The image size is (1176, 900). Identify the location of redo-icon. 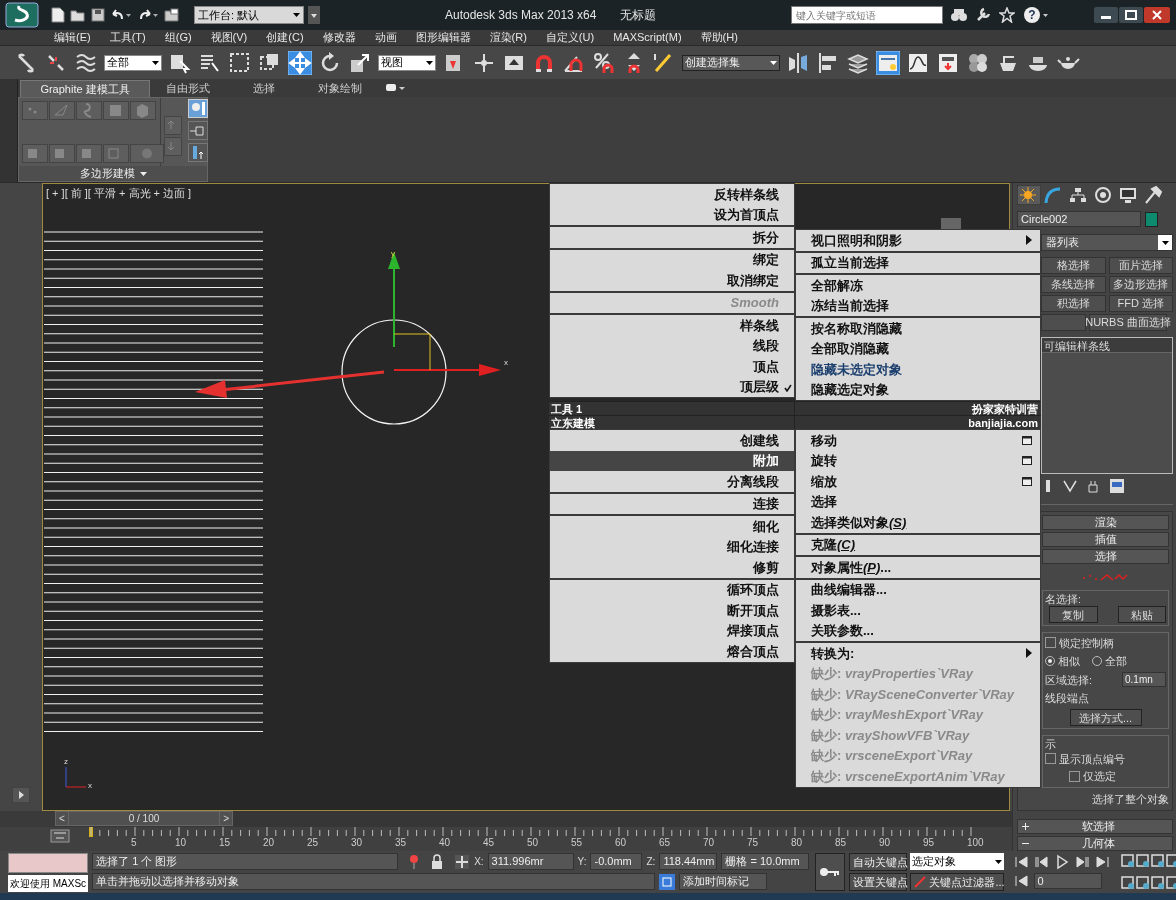
(148, 15).